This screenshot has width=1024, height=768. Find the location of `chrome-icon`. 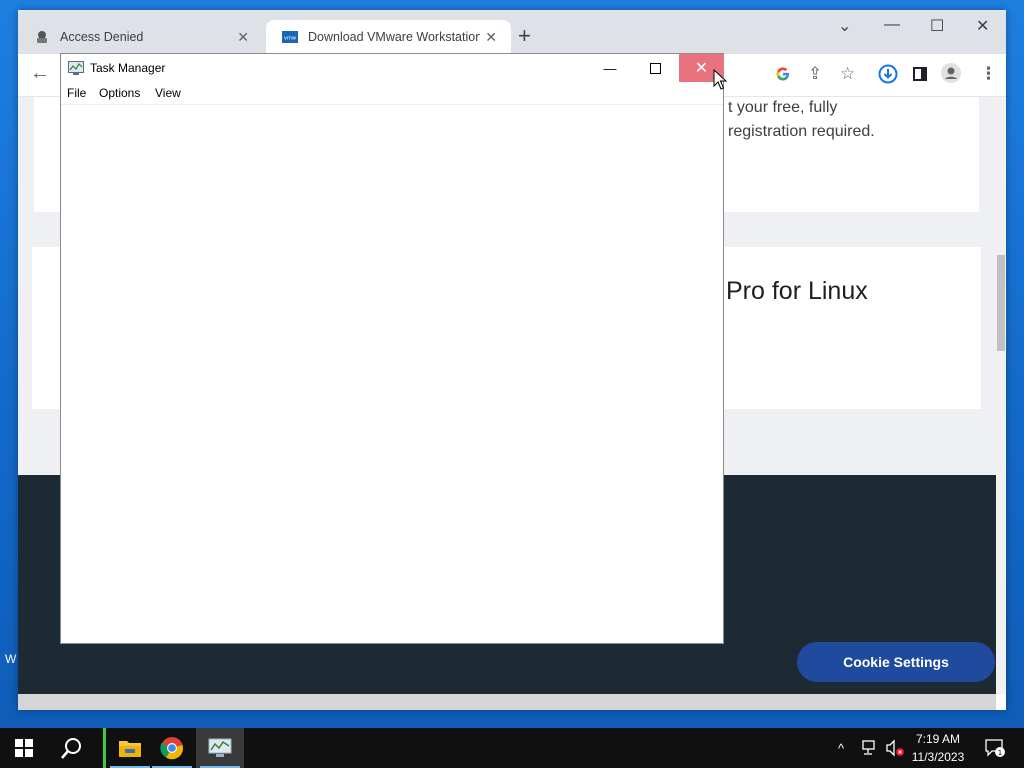

chrome-icon is located at coordinates (172, 748).